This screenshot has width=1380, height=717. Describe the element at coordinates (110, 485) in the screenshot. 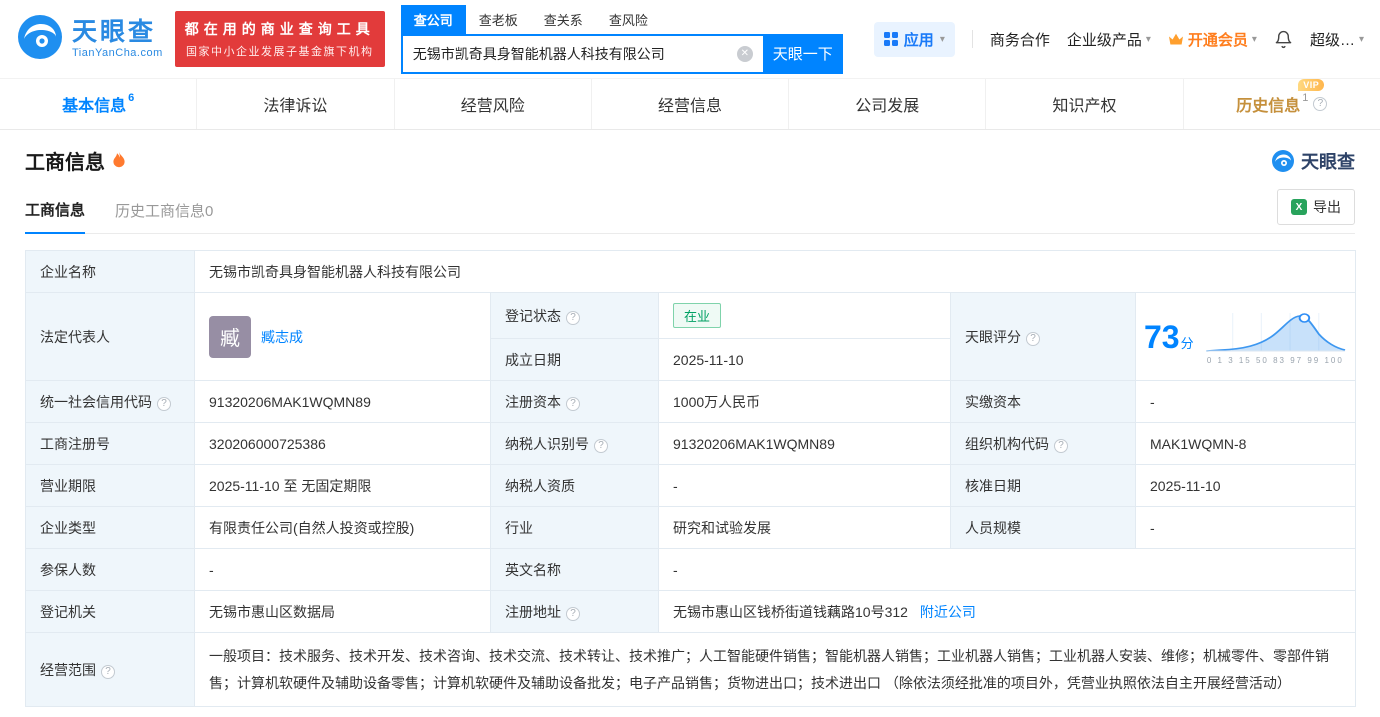

I see `business-term-label: 营业期限` at that location.